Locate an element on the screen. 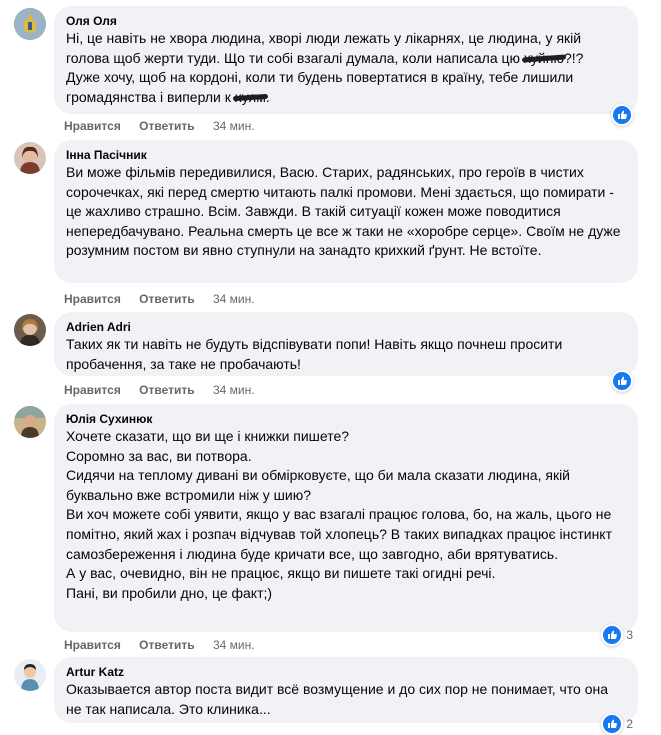 The width and height of the screenshot is (661, 735). comment-author: Юлія Сухинюк is located at coordinates (346, 419).